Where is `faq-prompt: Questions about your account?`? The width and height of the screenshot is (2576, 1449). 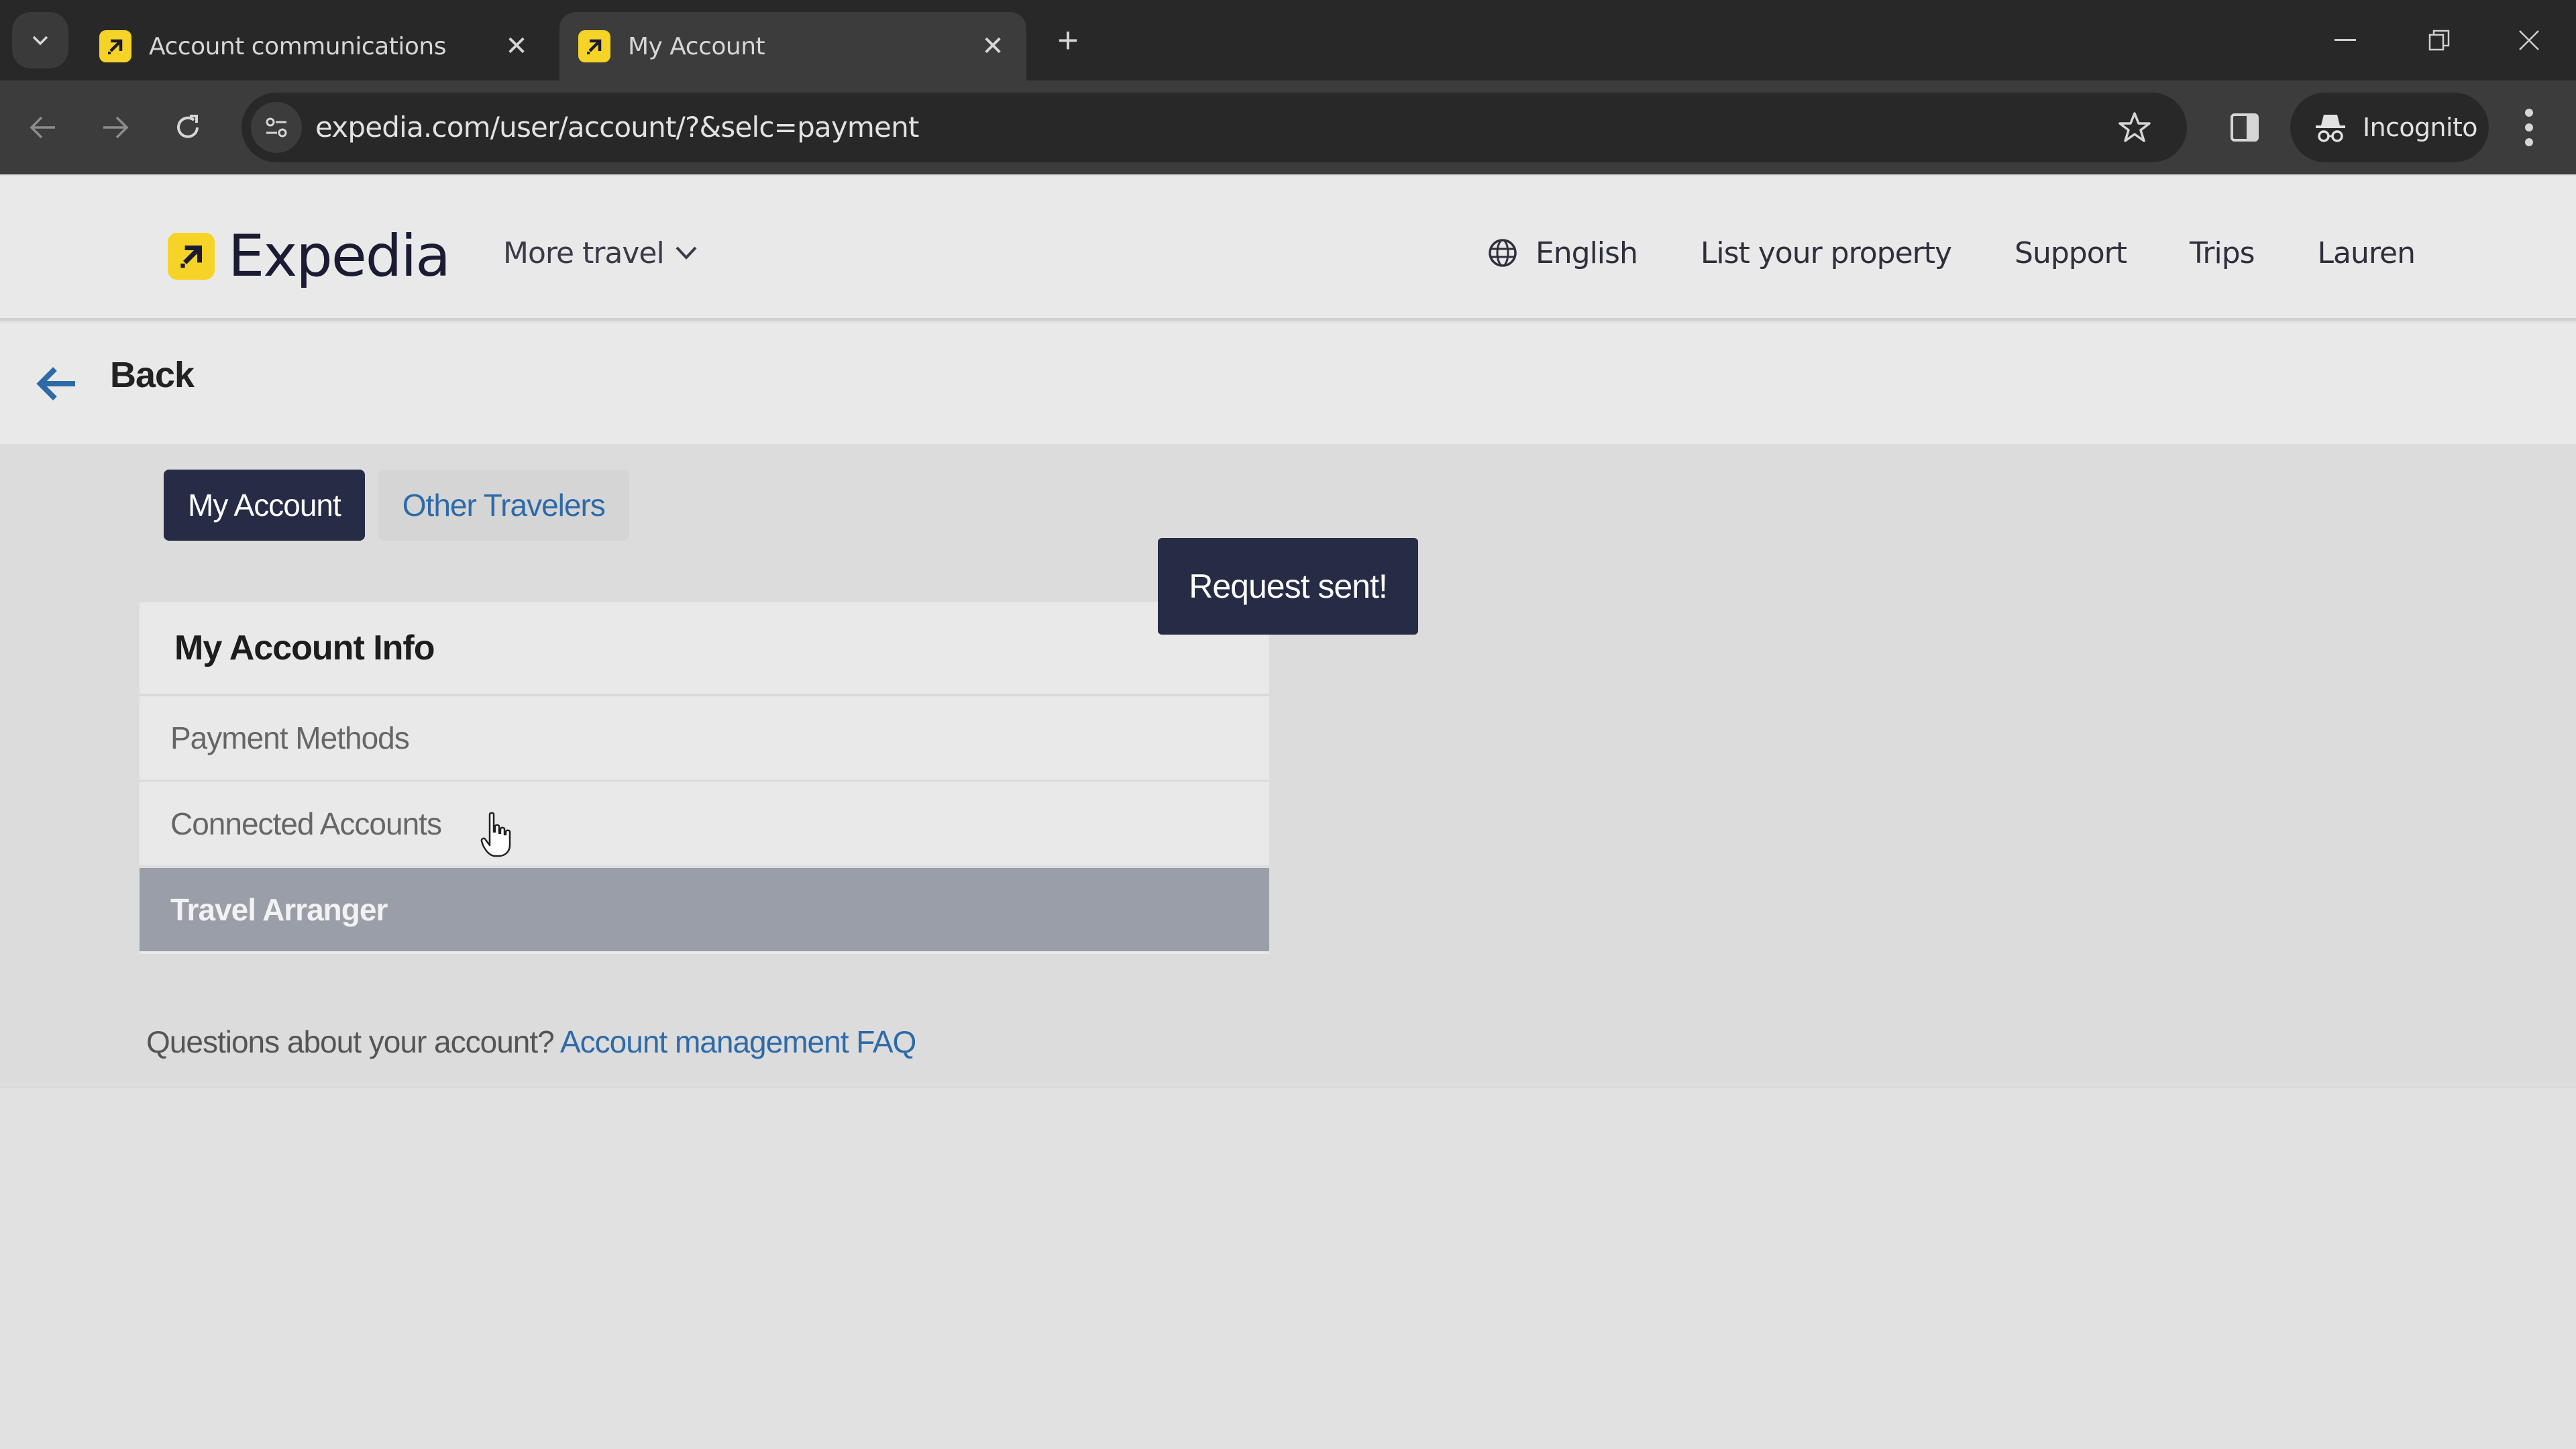 faq-prompt: Questions about your account? is located at coordinates (350, 1041).